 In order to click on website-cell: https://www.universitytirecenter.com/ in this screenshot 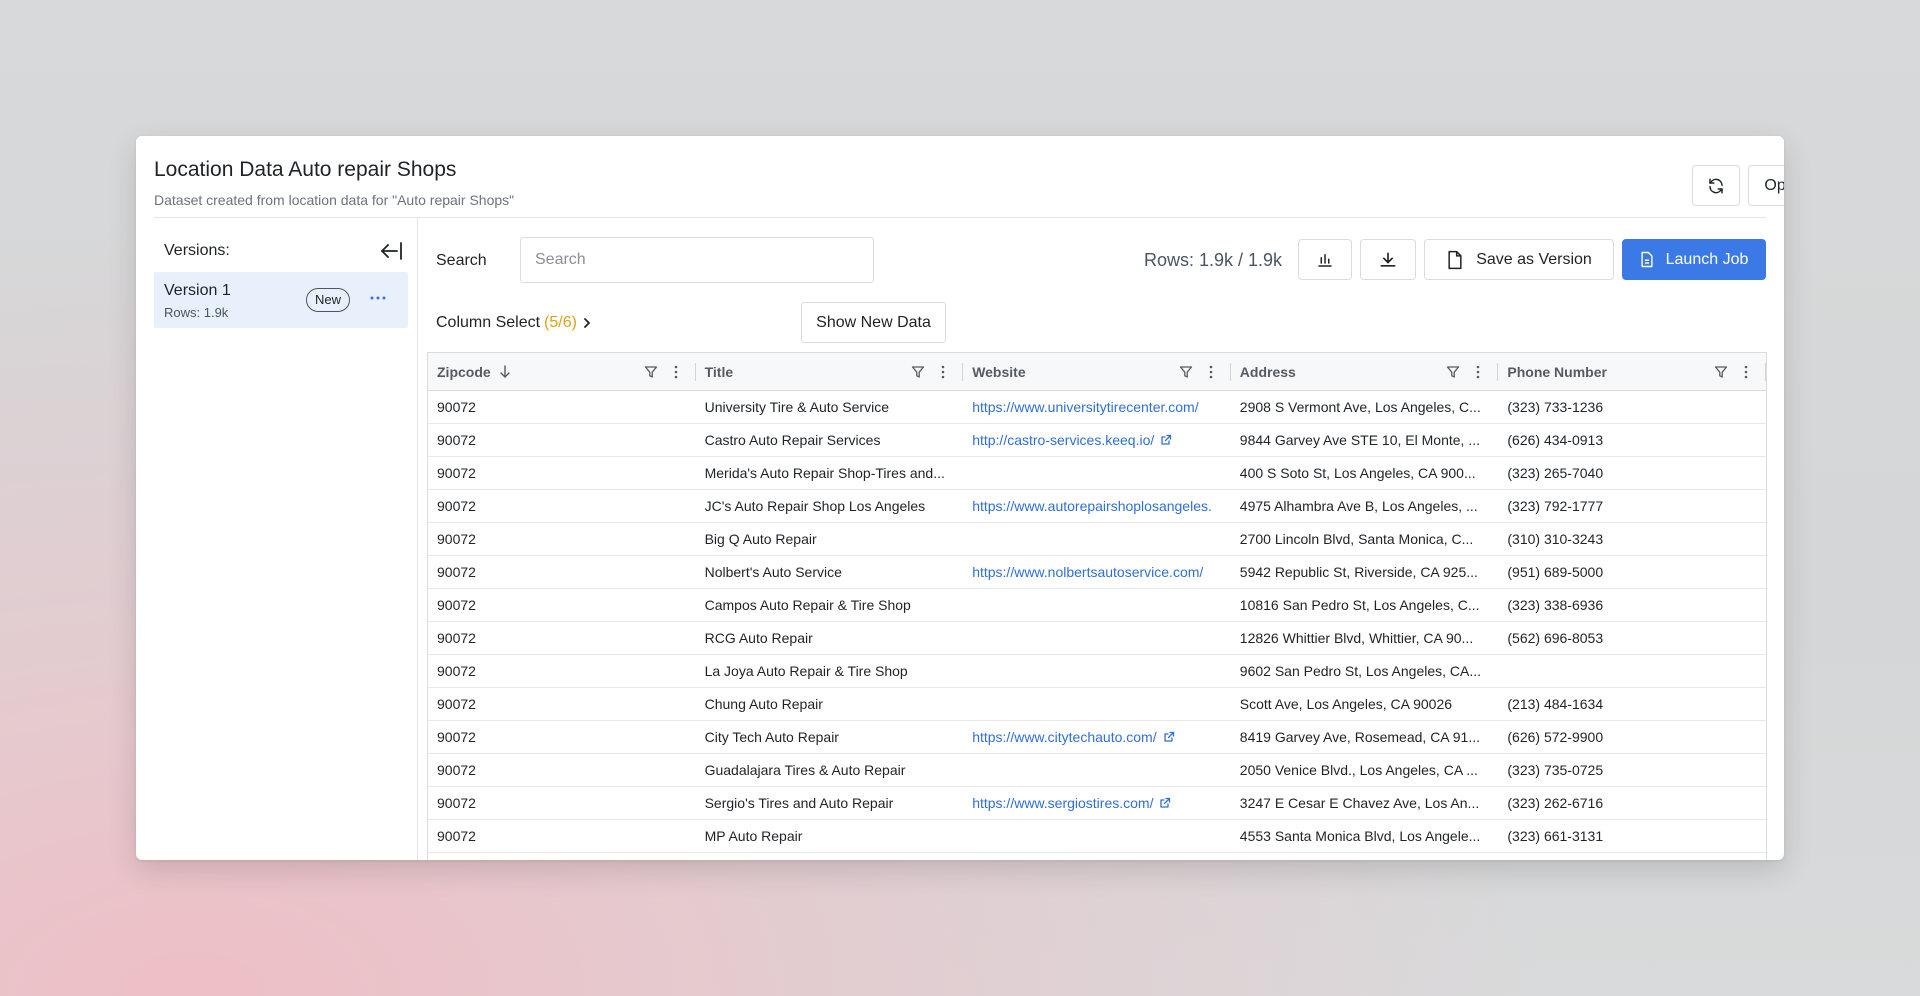, I will do `click(1097, 407)`.